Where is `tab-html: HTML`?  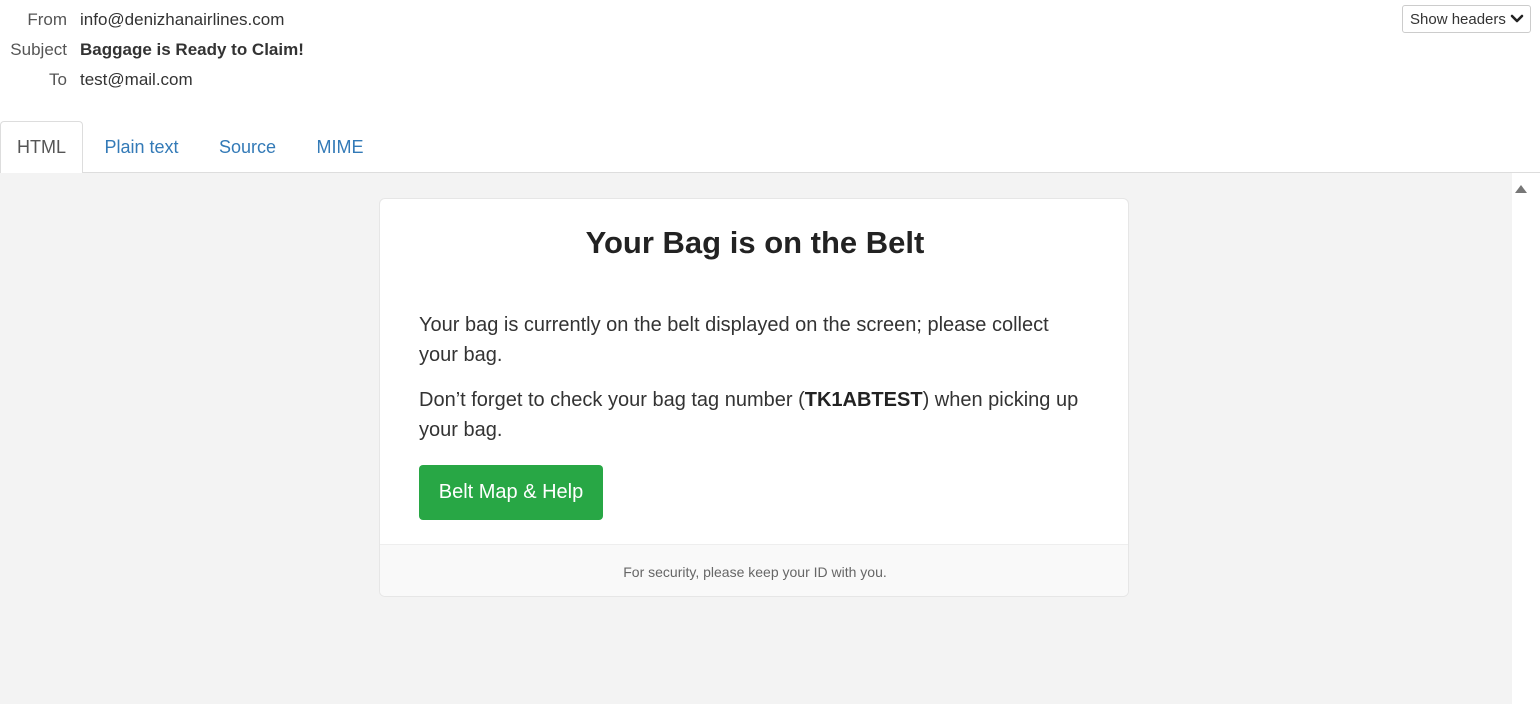
tab-html: HTML is located at coordinates (41, 147).